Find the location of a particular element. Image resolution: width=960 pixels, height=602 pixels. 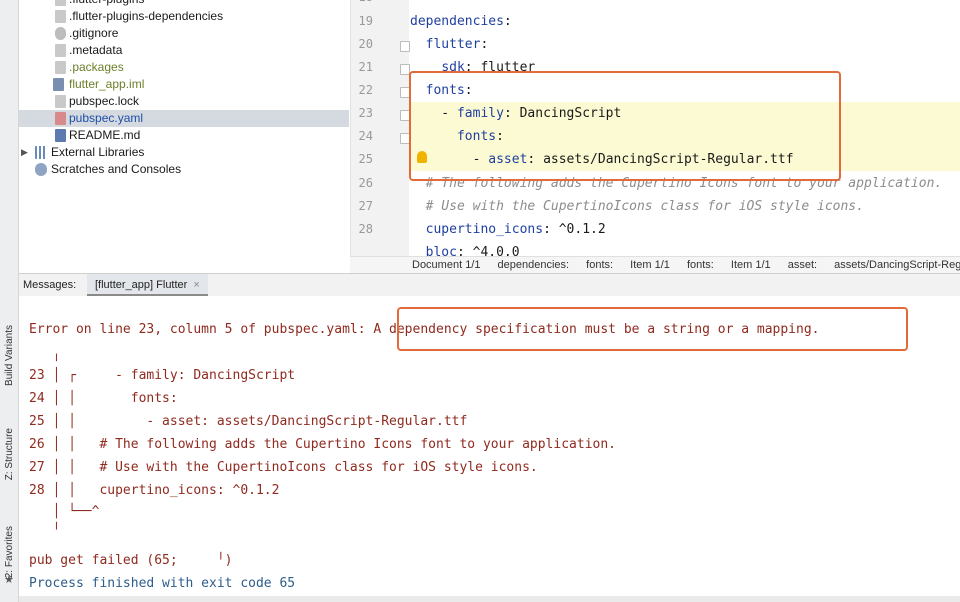

tree-item: flutter_app.iml is located at coordinates (184, 84).